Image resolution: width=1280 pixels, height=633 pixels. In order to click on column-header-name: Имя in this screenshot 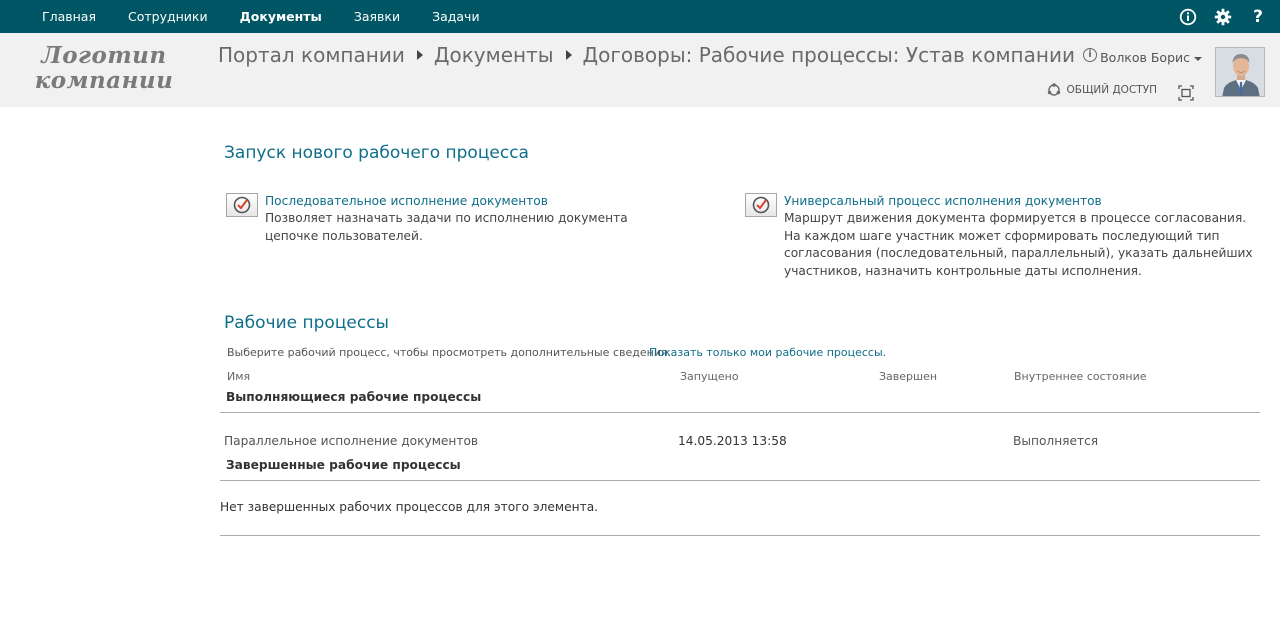, I will do `click(238, 376)`.